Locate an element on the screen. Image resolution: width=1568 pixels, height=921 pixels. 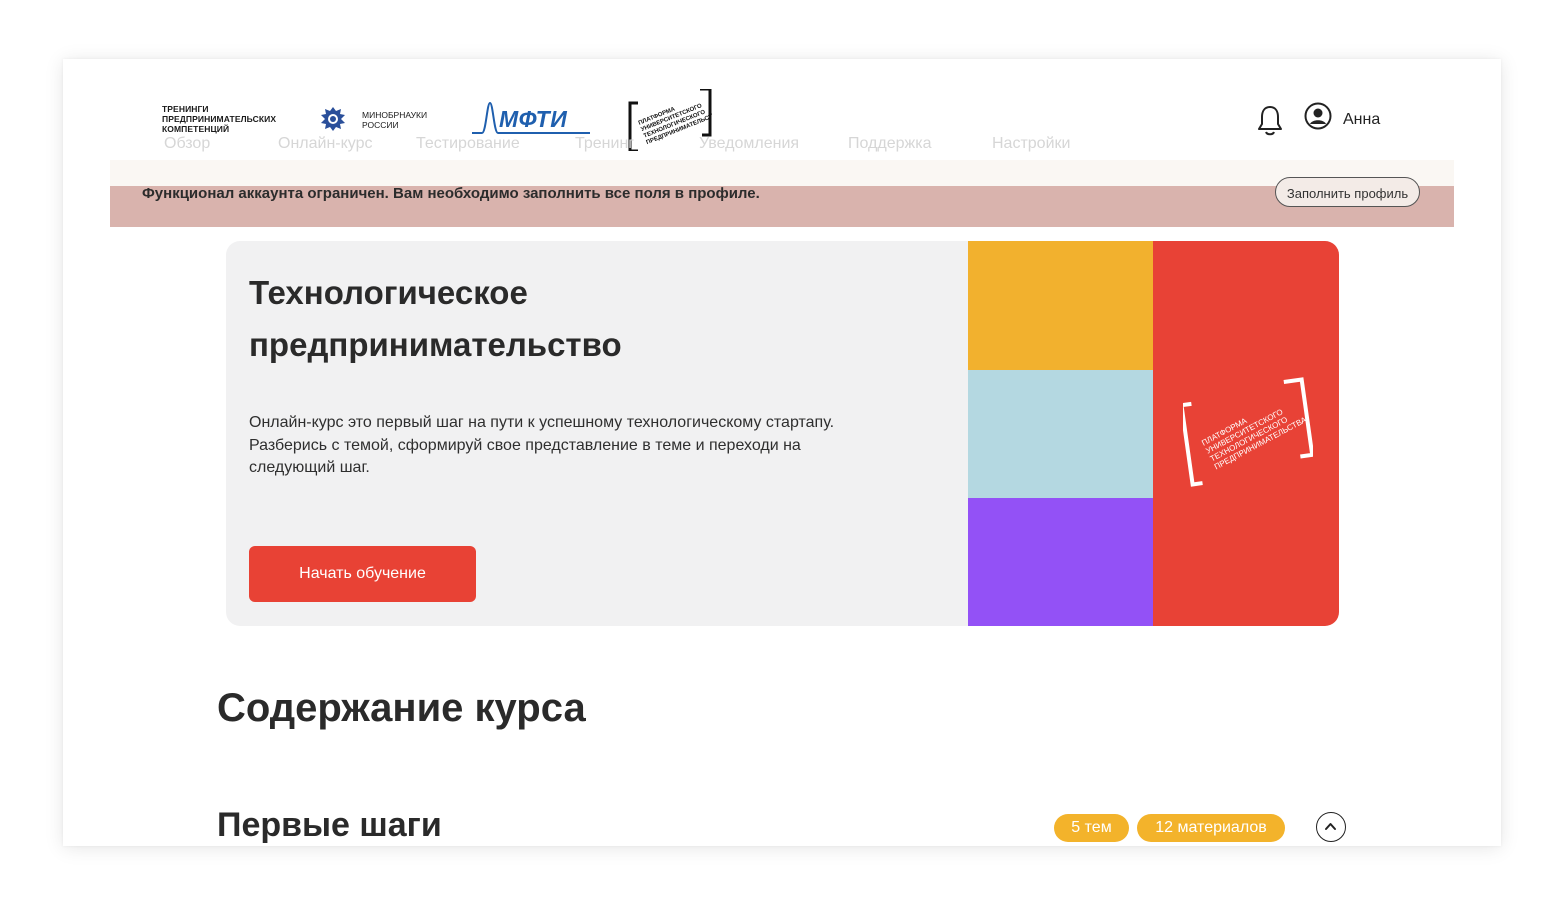
nav-item-support: Поддержка is located at coordinates (889, 144).